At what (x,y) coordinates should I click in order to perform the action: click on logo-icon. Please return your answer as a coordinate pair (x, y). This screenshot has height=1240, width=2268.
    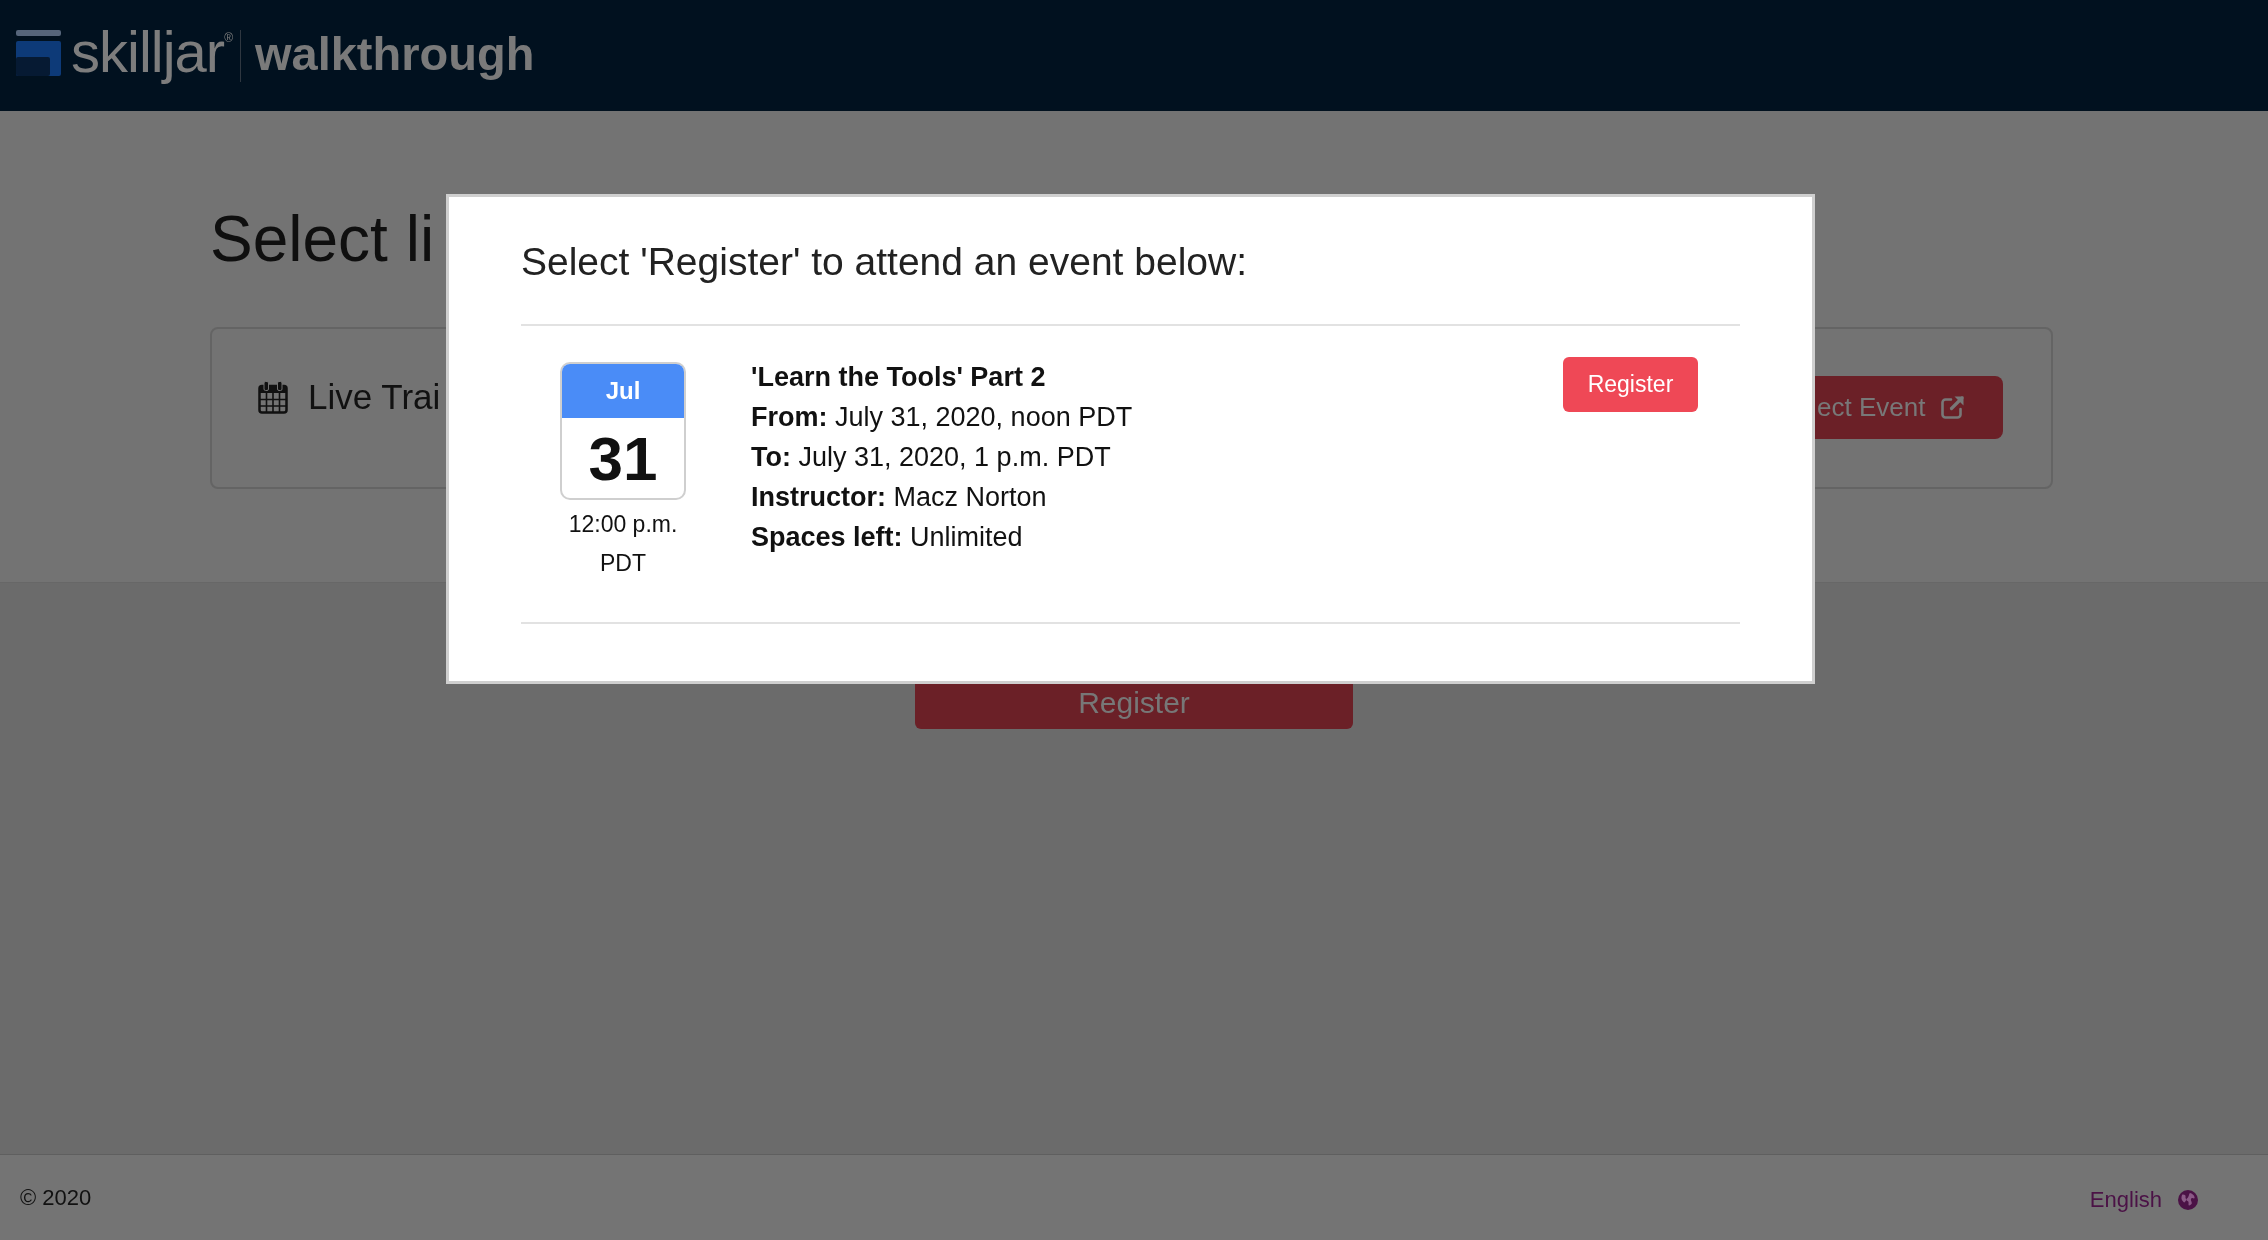
    Looking at the image, I should click on (38, 52).